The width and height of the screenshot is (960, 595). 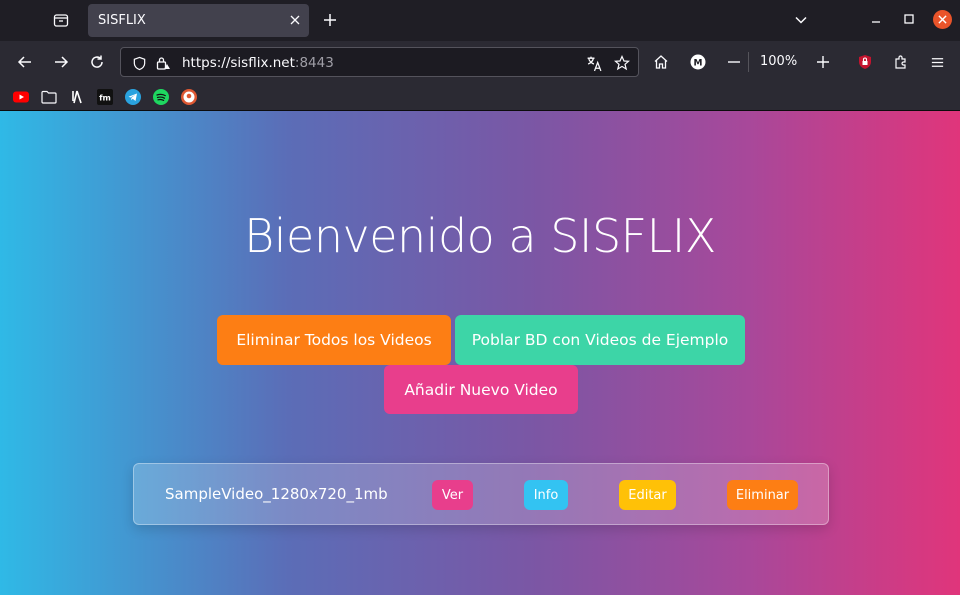 I want to click on back-arrow-icon, so click(x=25, y=62).